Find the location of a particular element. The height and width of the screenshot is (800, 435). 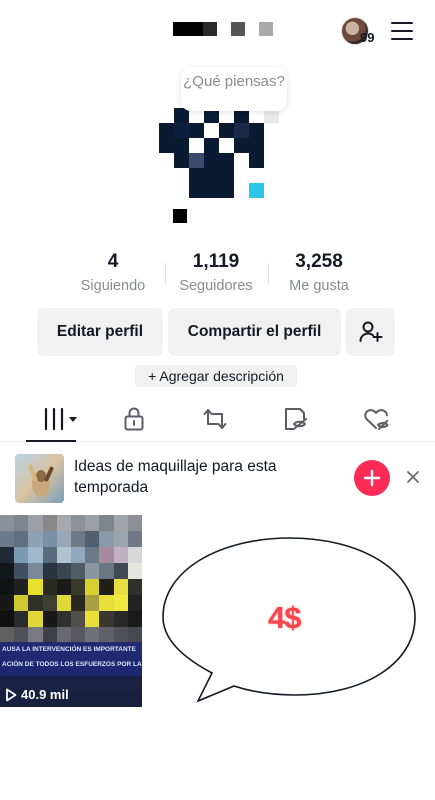

grid-icon is located at coordinates (60, 419).